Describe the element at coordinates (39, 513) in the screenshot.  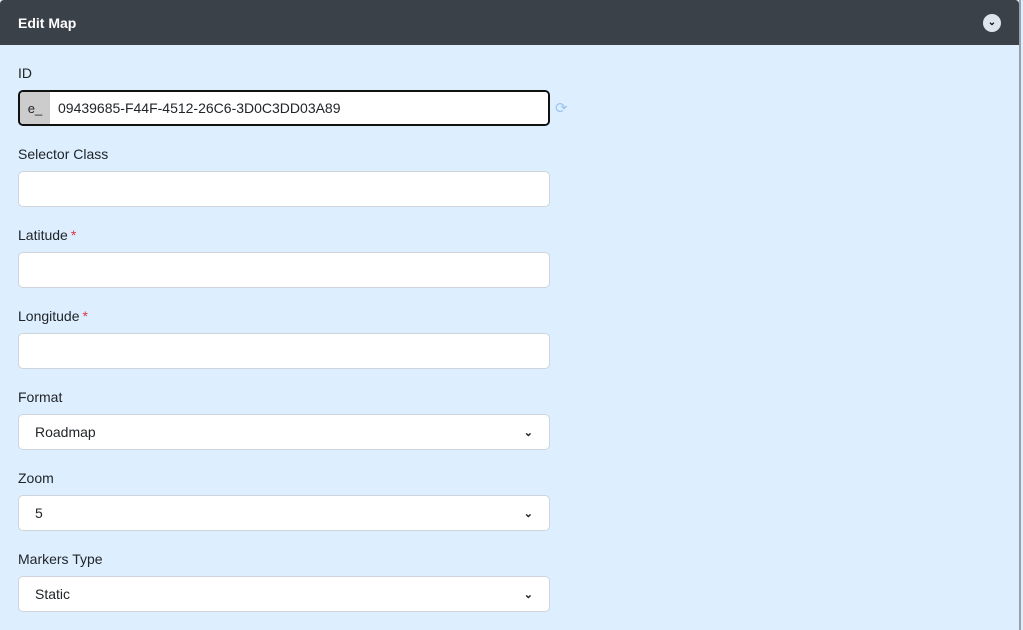
I see `zoom-value: 5` at that location.